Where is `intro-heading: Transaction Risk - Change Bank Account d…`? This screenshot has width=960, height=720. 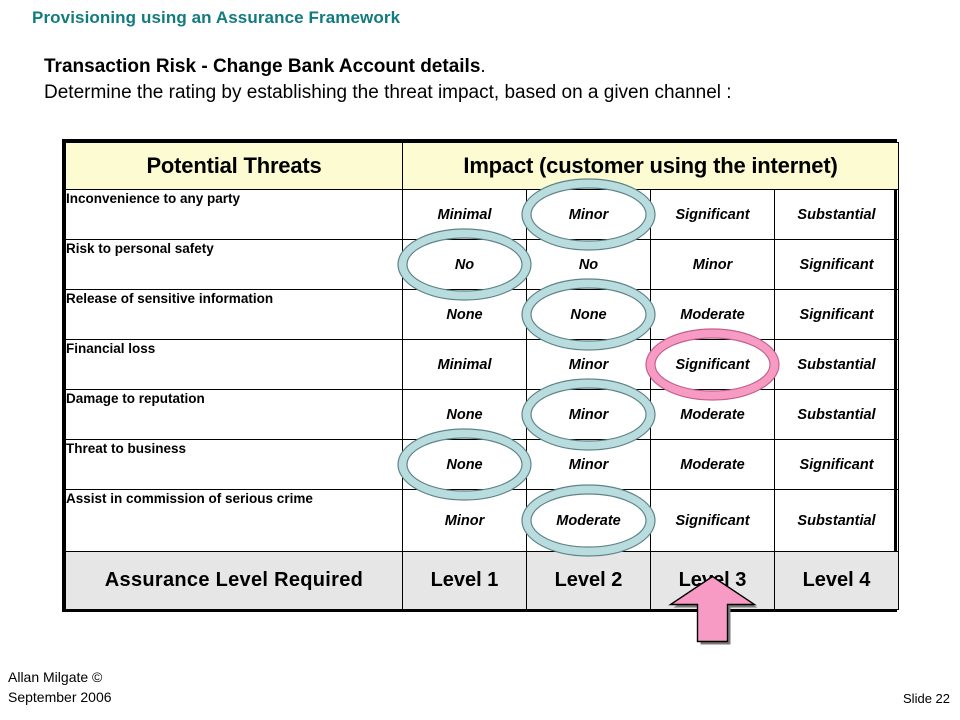 intro-heading: Transaction Risk - Change Bank Account d… is located at coordinates (494, 67).